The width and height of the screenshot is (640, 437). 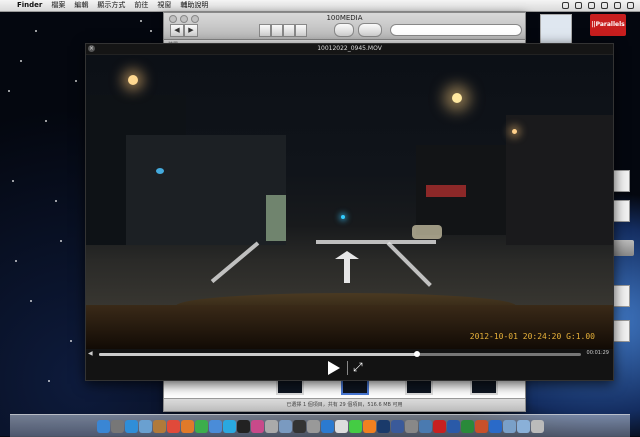 I want to click on control-divider, so click(x=347, y=368).